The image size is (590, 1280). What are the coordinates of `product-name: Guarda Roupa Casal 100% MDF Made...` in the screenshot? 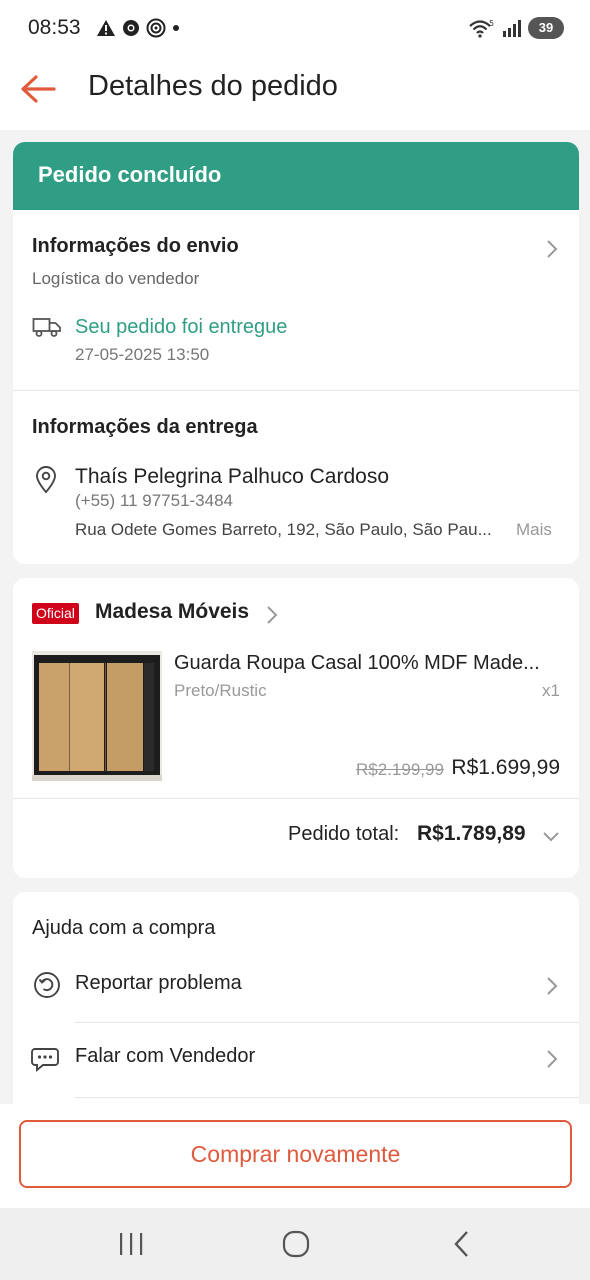 It's located at (357, 663).